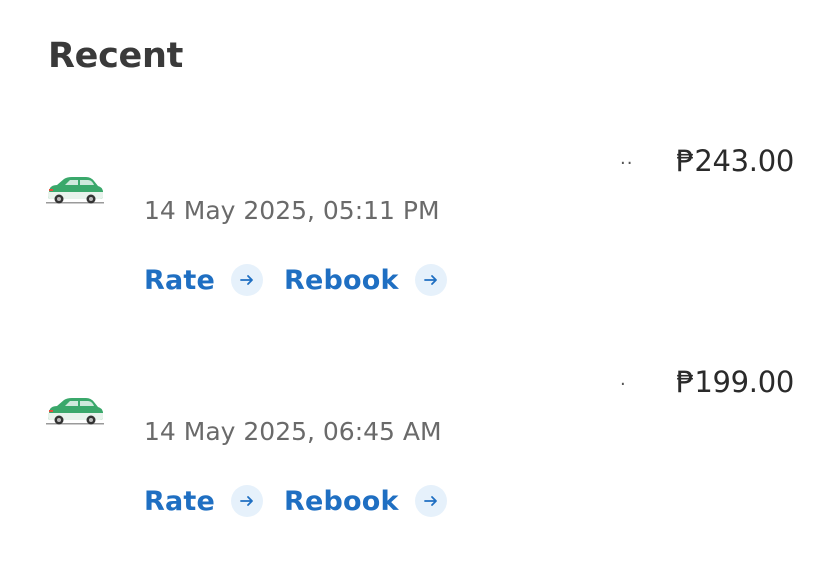  I want to click on ride-price: ₱243.00, so click(735, 161).